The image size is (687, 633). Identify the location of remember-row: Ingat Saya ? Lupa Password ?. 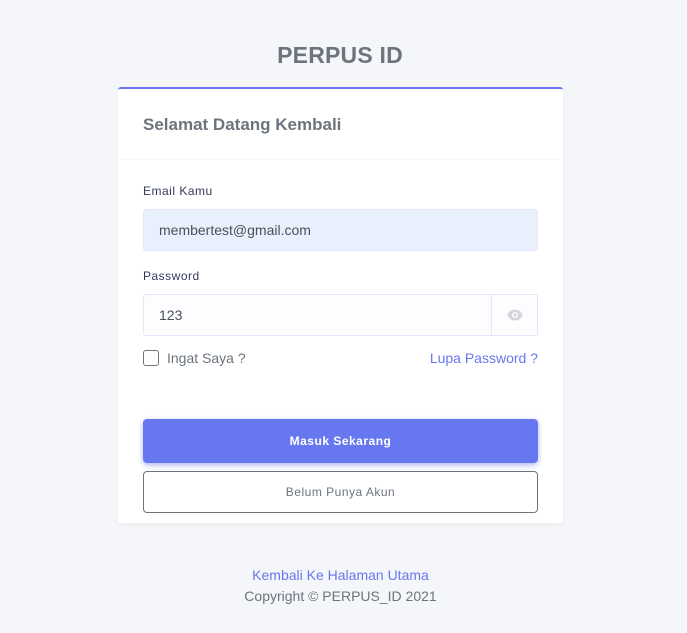
(340, 358).